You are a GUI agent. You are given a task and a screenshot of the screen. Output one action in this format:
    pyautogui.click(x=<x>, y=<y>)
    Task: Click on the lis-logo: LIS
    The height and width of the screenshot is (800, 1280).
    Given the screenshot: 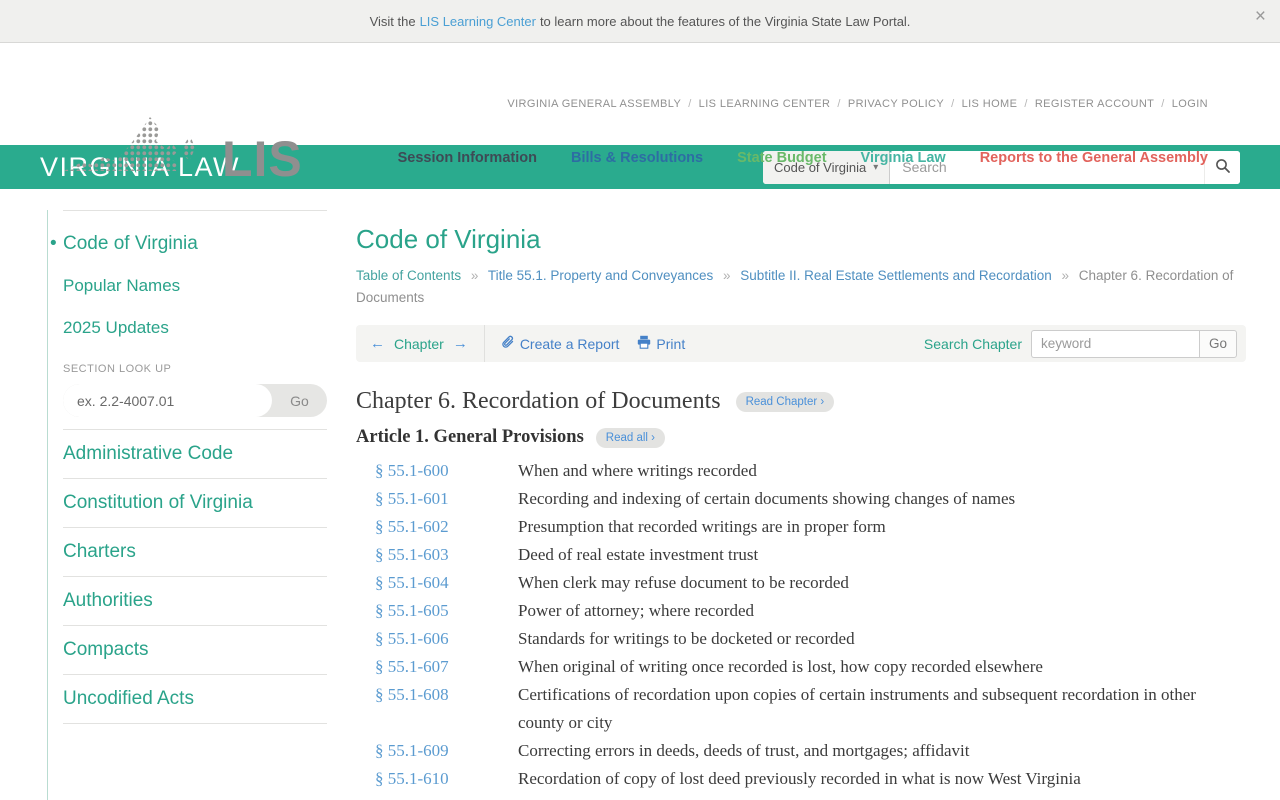 What is the action you would take?
    pyautogui.click(x=183, y=151)
    